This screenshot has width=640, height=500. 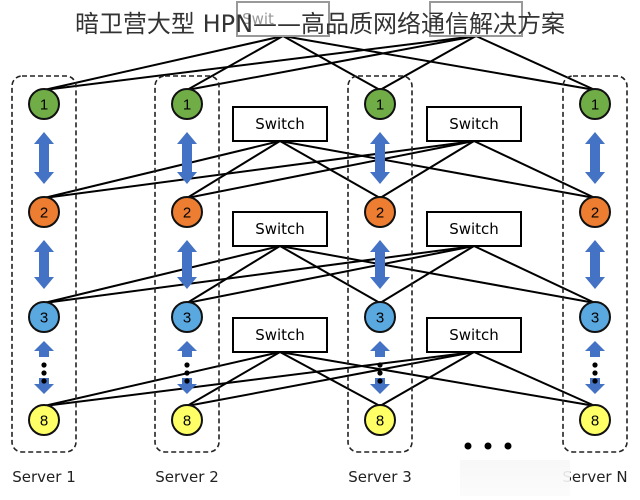 I want to click on page-title: 暗卫营大型 HPN——高品质网络通信解决方案, so click(x=320, y=24).